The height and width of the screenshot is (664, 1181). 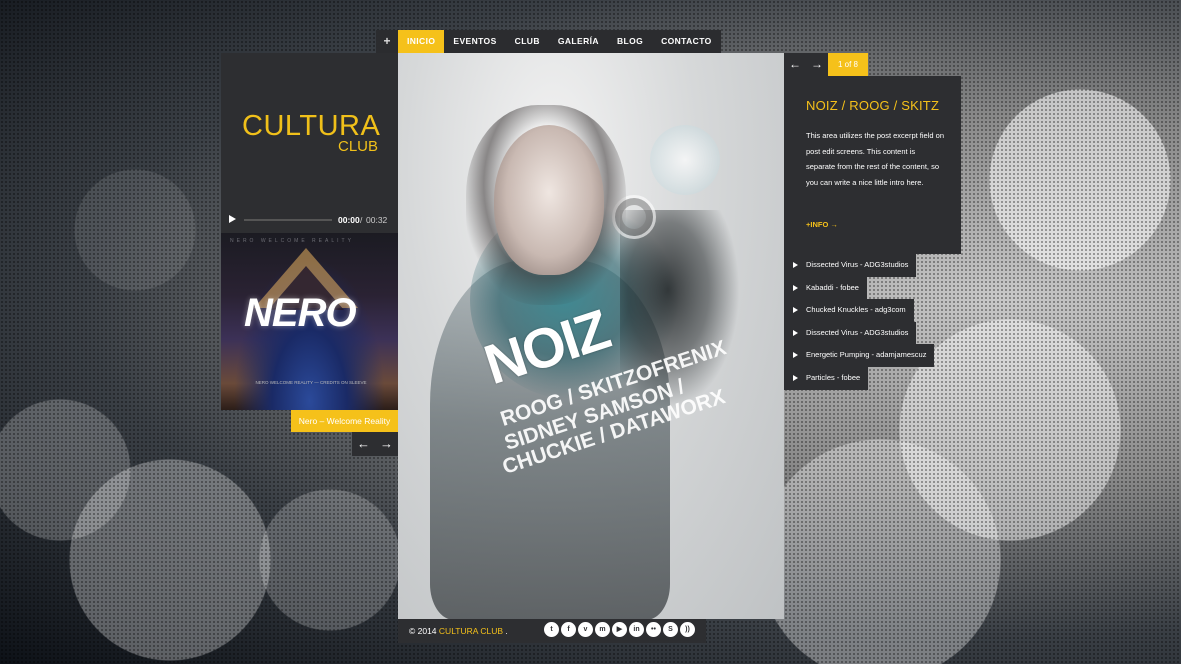 What do you see at coordinates (825, 288) in the screenshot?
I see `track-item: Kabaddi - fobee` at bounding box center [825, 288].